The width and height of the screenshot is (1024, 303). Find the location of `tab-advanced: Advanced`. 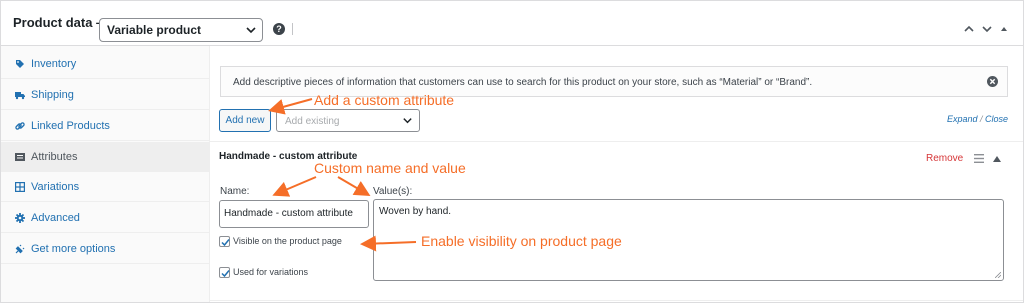

tab-advanced: Advanced is located at coordinates (105, 218).